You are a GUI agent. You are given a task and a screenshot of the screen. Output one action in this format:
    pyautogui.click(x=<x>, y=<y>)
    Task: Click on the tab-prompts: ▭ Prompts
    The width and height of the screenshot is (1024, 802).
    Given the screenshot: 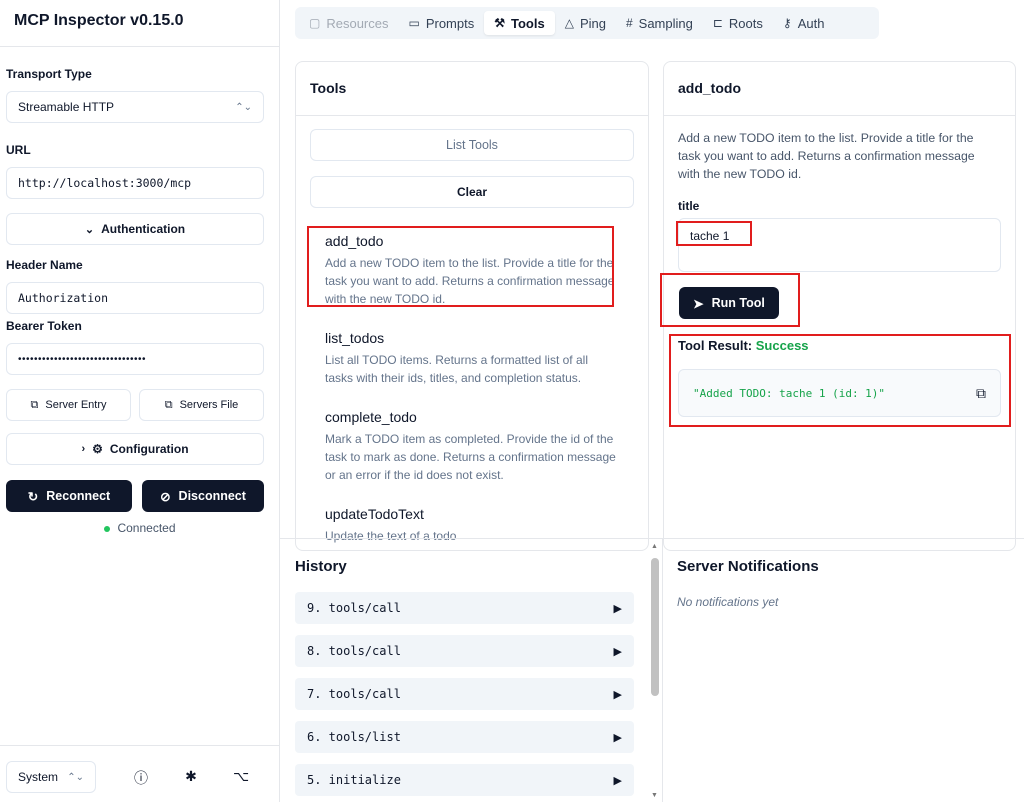 What is the action you would take?
    pyautogui.click(x=441, y=23)
    